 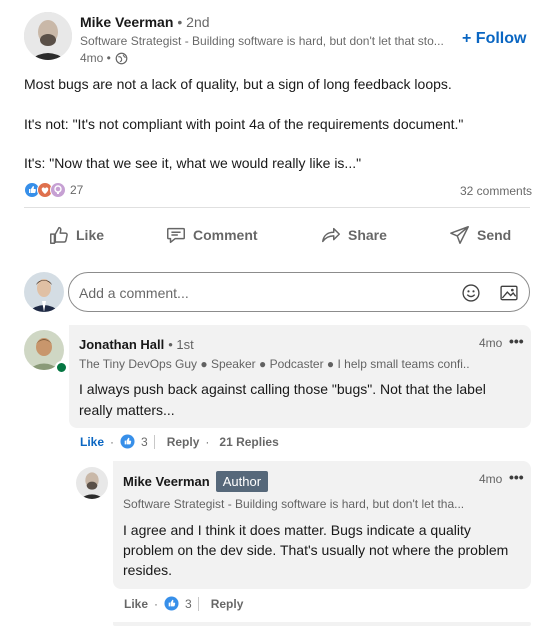 What do you see at coordinates (322, 624) in the screenshot?
I see `next-reply-bubble` at bounding box center [322, 624].